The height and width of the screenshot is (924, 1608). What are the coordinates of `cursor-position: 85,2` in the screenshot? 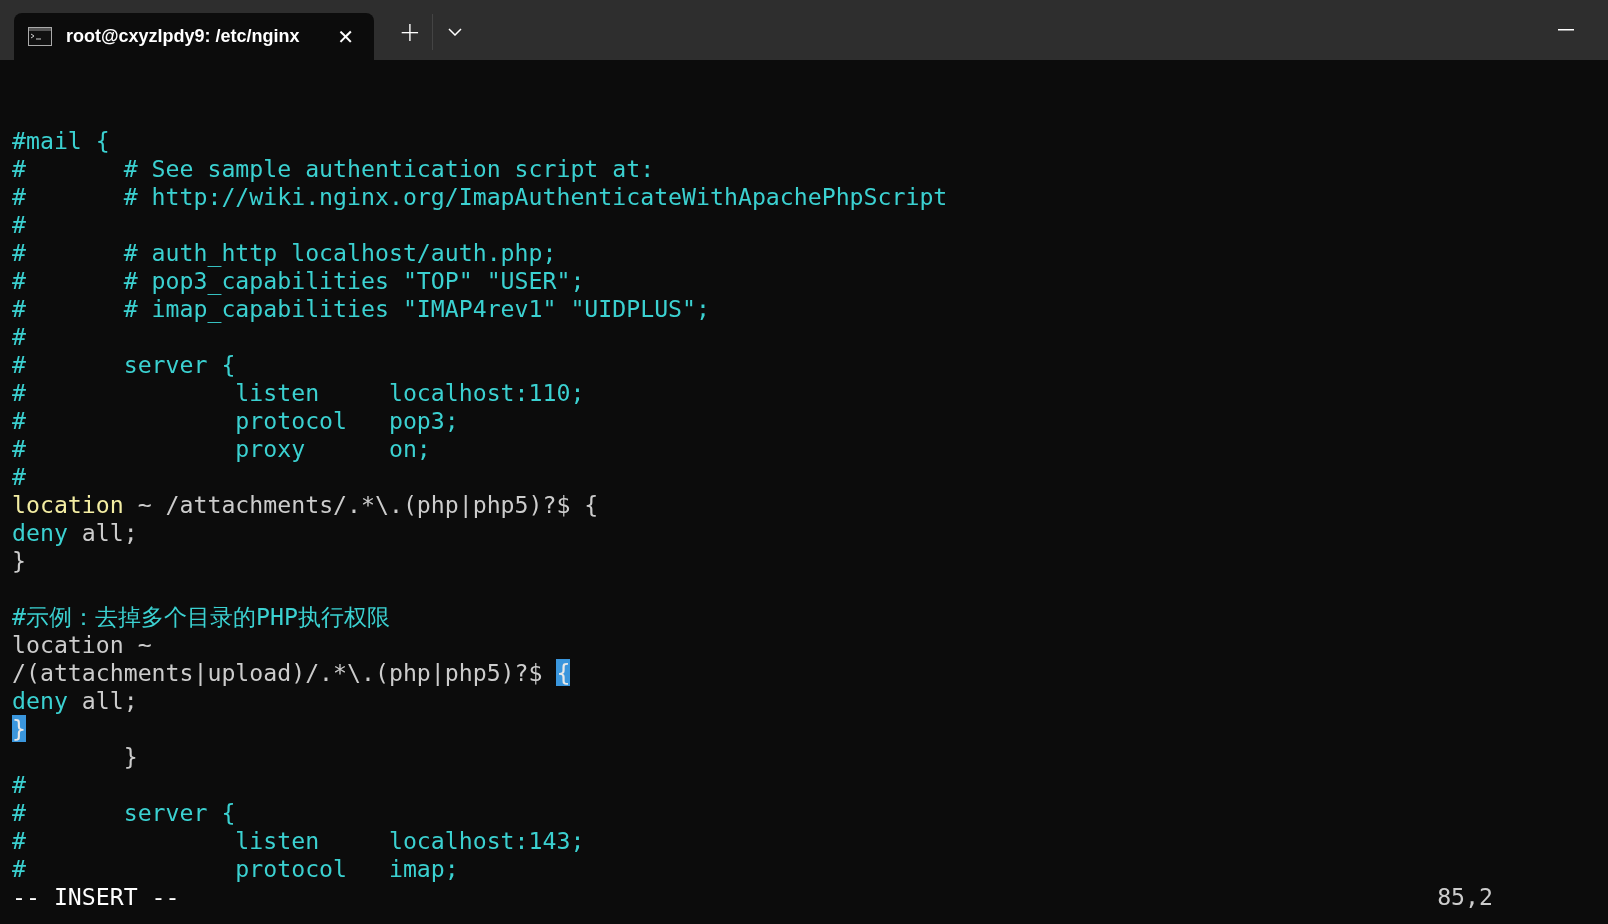 It's located at (1465, 897).